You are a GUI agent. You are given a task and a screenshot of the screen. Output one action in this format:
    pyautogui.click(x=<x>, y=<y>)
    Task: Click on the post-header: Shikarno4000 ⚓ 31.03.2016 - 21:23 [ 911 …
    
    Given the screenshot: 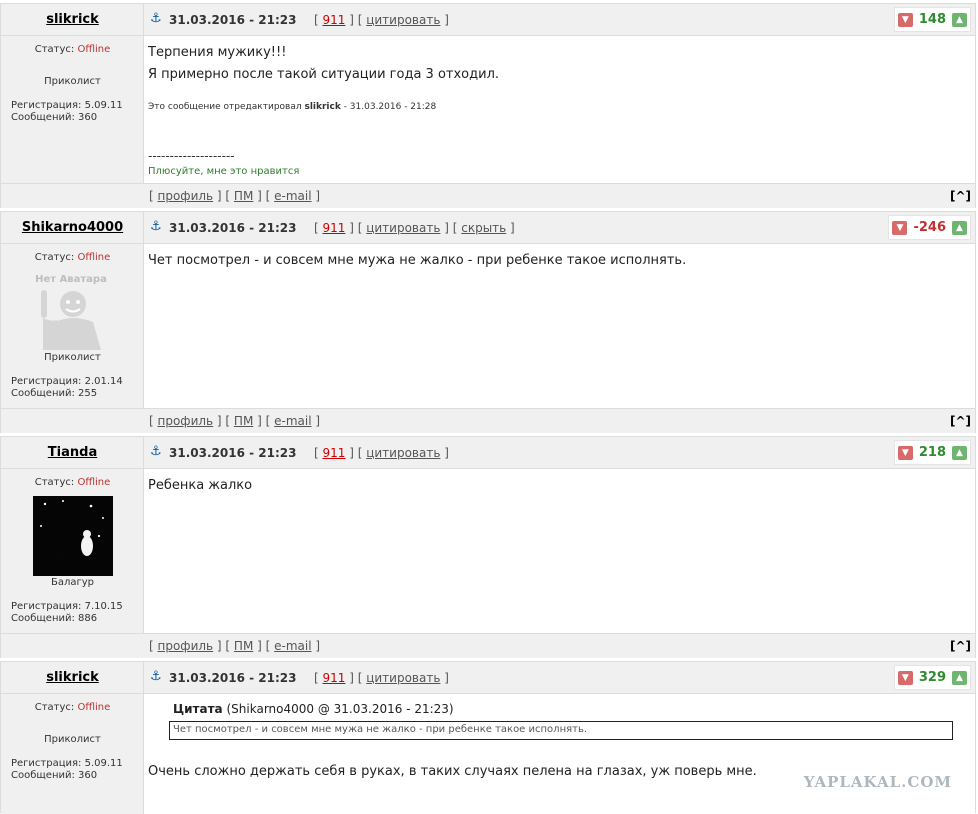 What is the action you would take?
    pyautogui.click(x=488, y=228)
    